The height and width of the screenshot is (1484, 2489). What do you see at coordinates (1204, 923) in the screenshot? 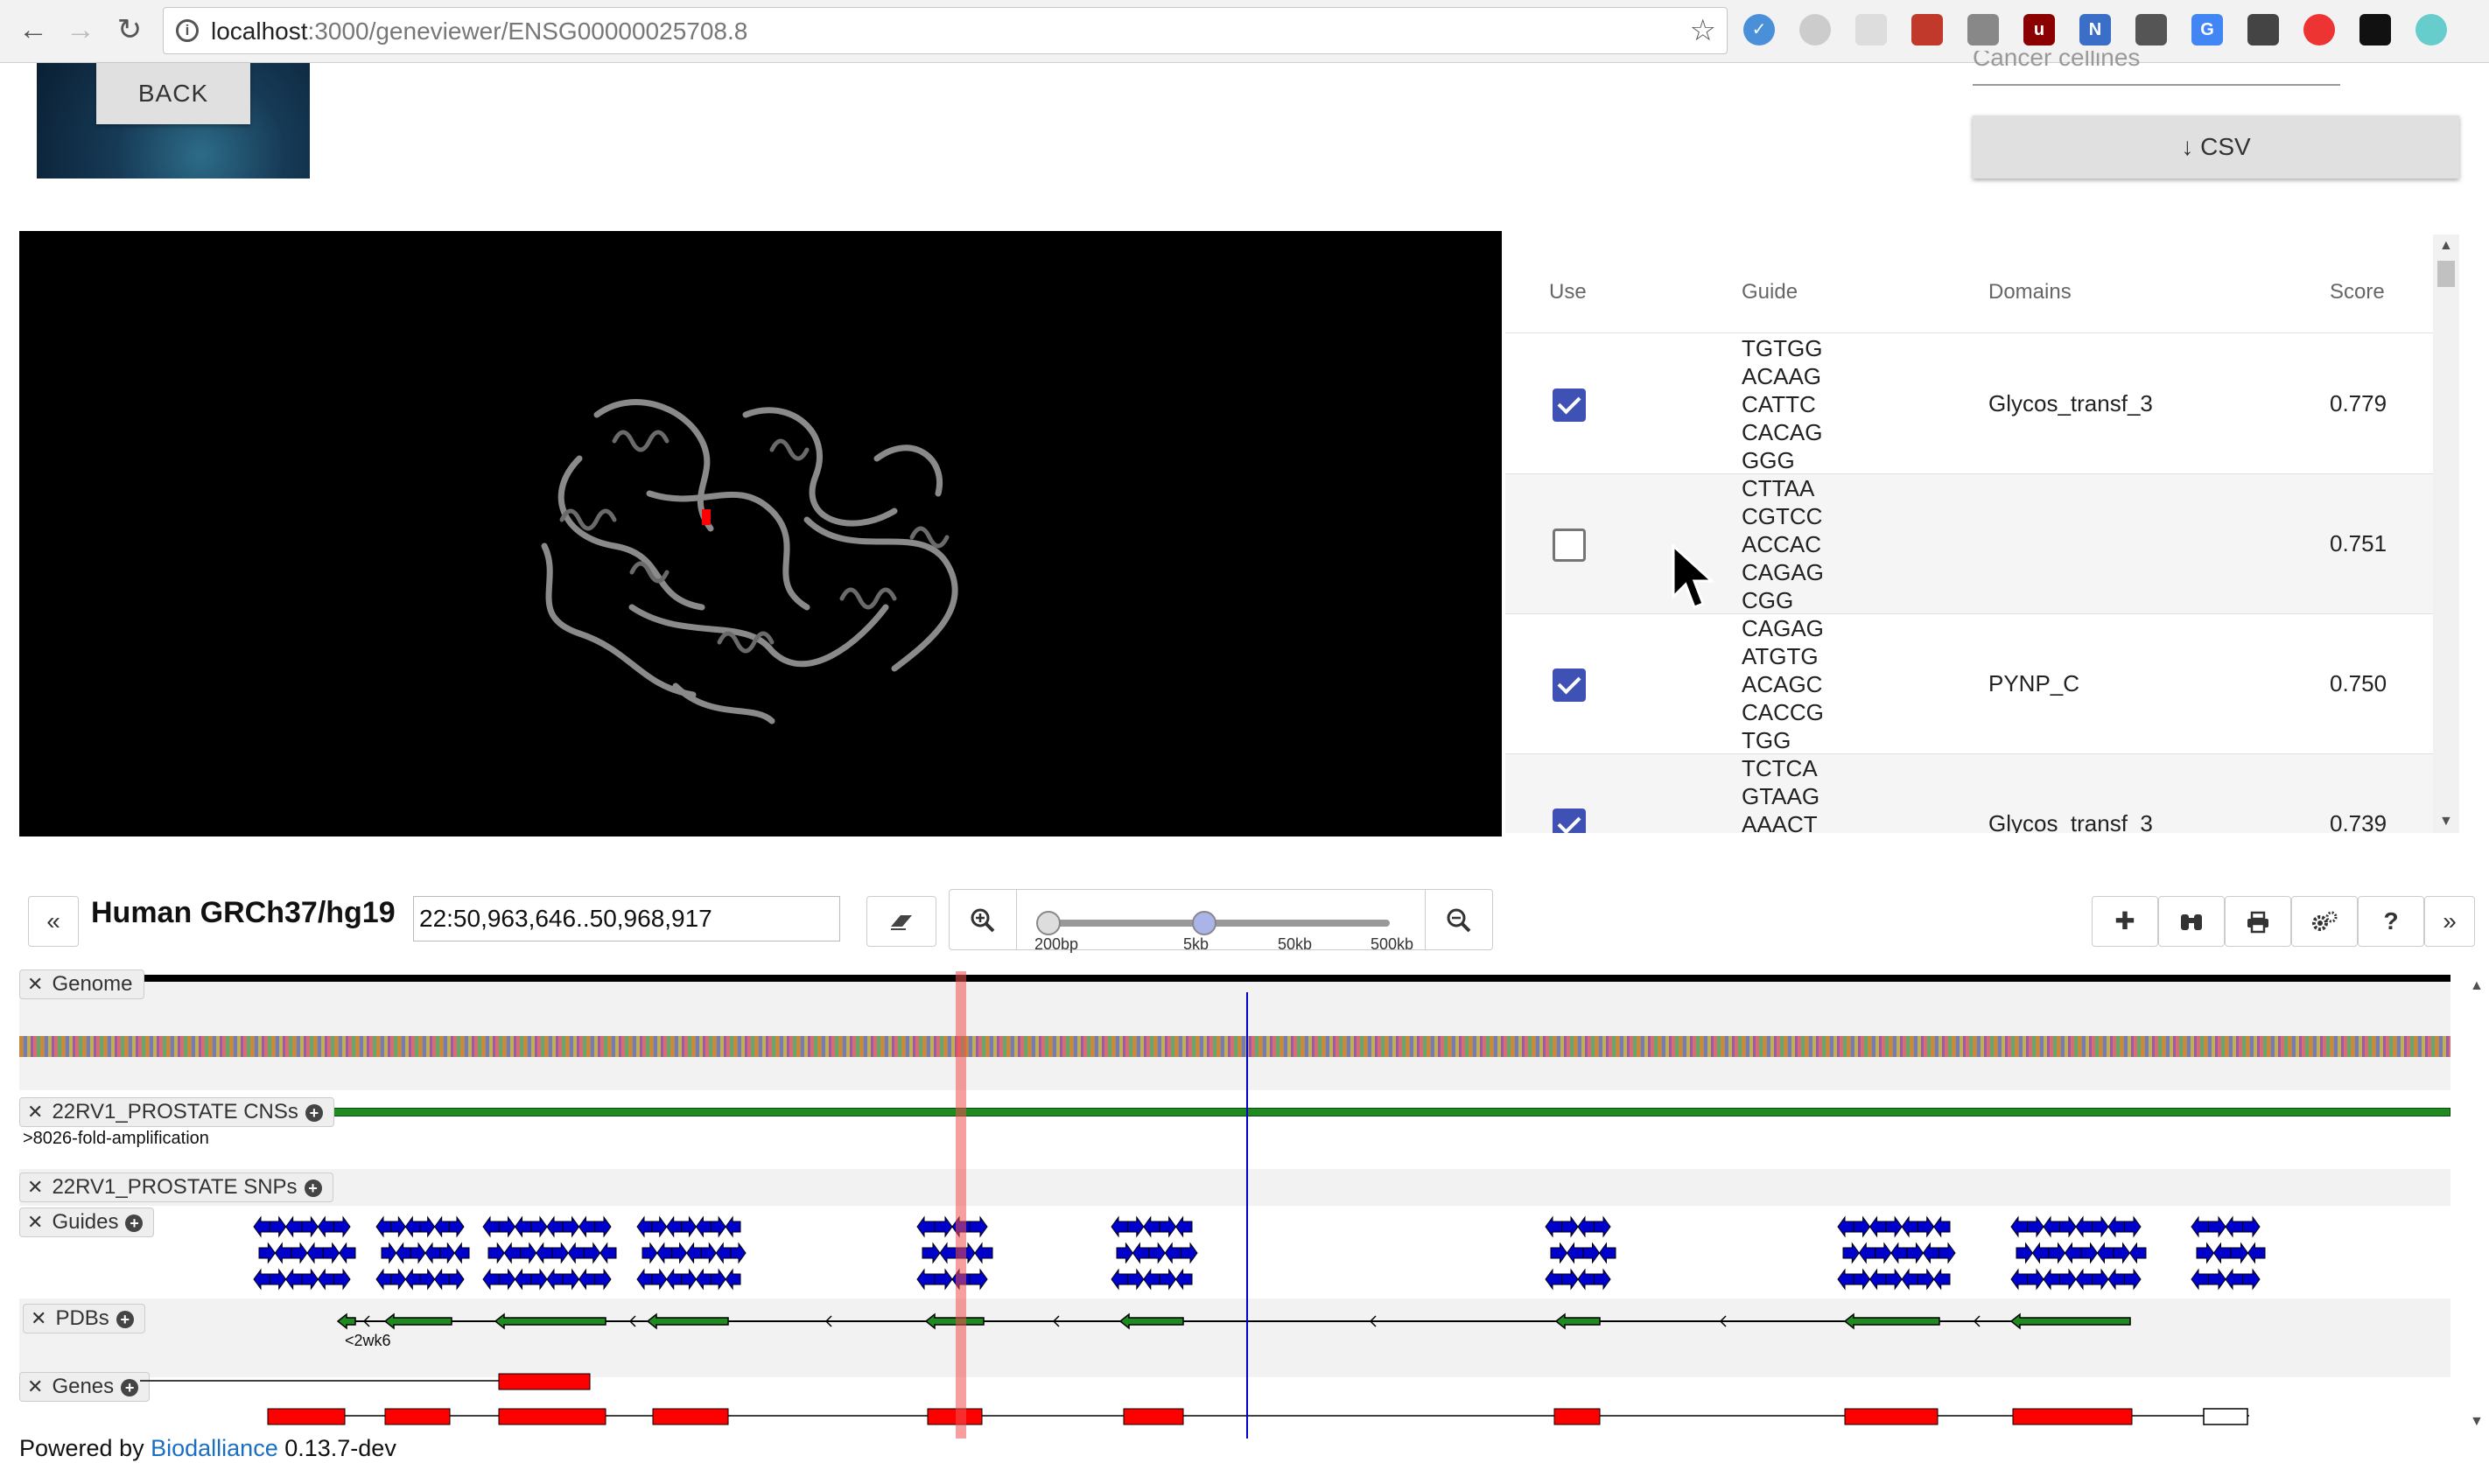
I see `zoom-knob` at bounding box center [1204, 923].